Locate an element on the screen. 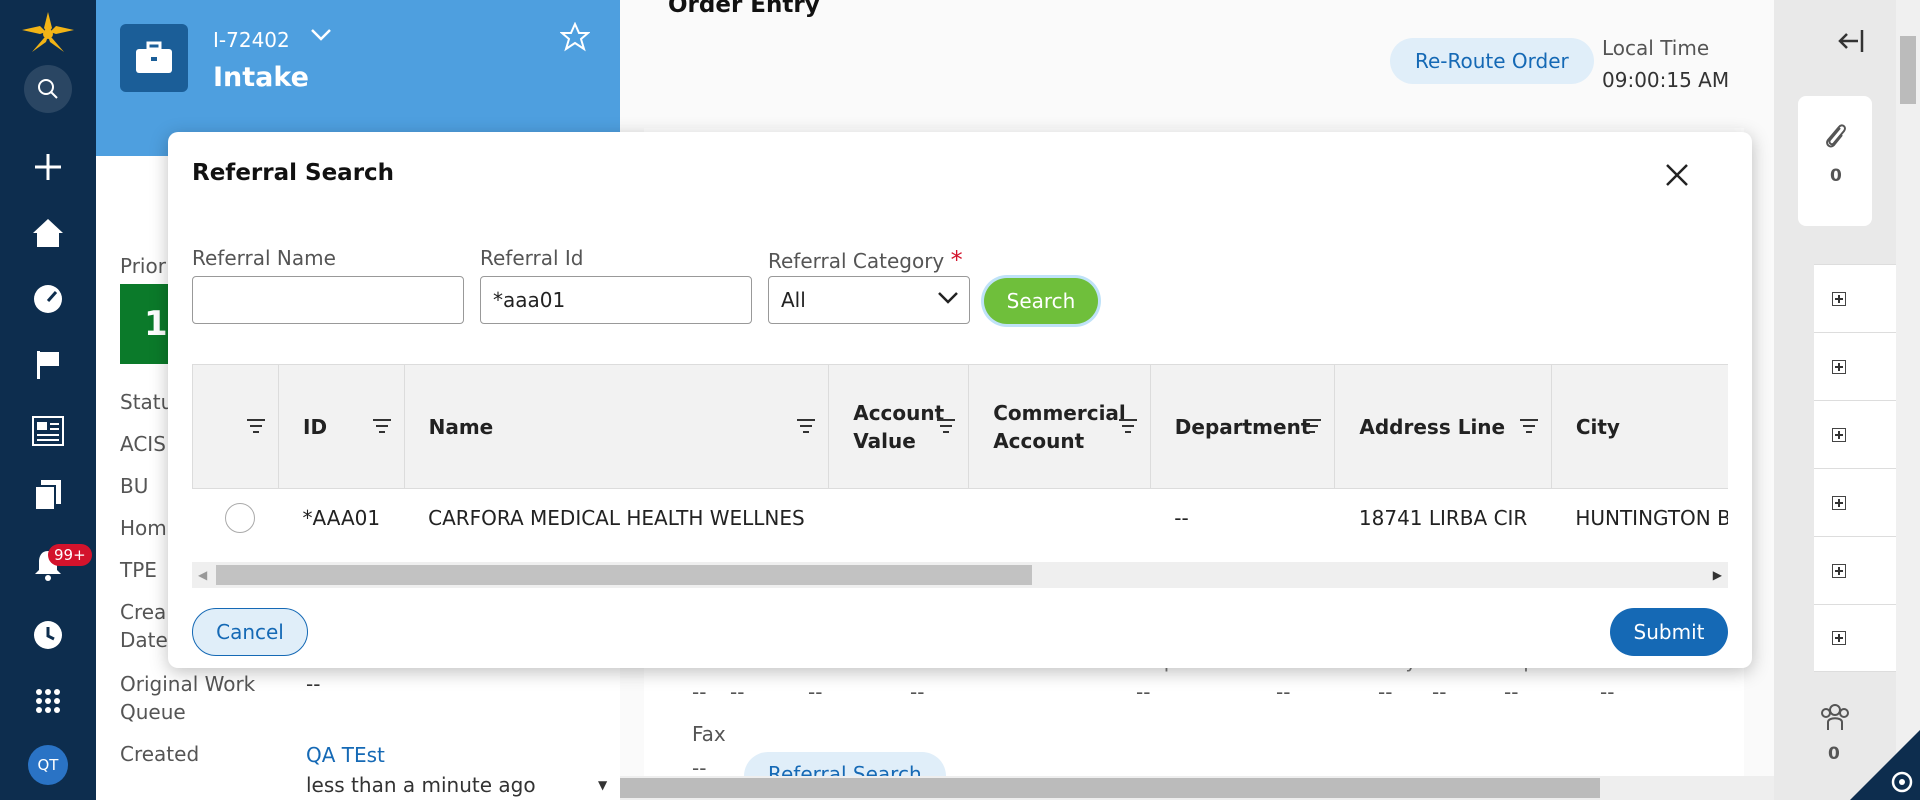 This screenshot has width=1920, height=800. flag-icon is located at coordinates (48, 365).